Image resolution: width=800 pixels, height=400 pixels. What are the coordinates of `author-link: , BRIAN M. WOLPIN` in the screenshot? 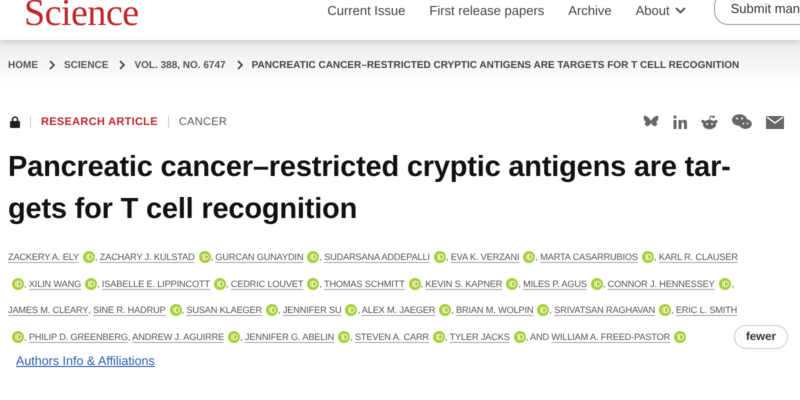 It's located at (492, 310).